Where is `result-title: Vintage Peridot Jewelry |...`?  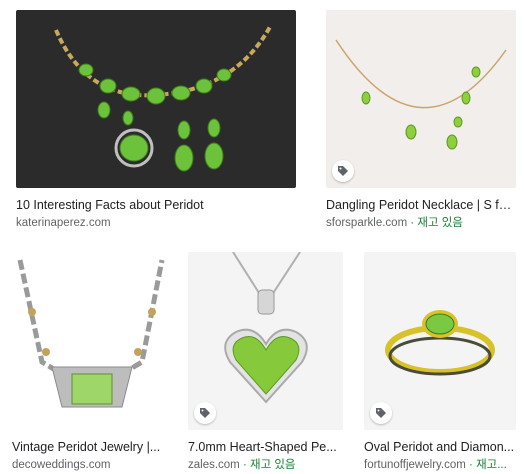
result-title: Vintage Peridot Jewelry |... is located at coordinates (92, 447).